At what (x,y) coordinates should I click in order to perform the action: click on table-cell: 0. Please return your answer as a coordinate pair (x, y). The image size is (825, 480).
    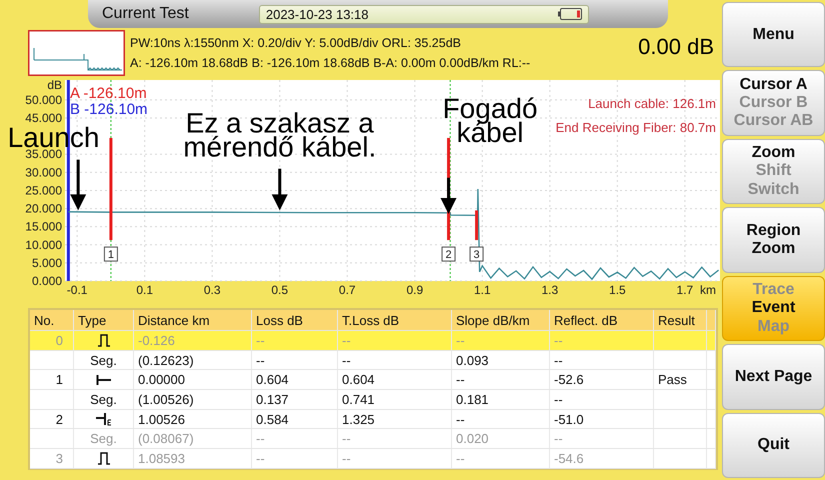
    Looking at the image, I should click on (59, 340).